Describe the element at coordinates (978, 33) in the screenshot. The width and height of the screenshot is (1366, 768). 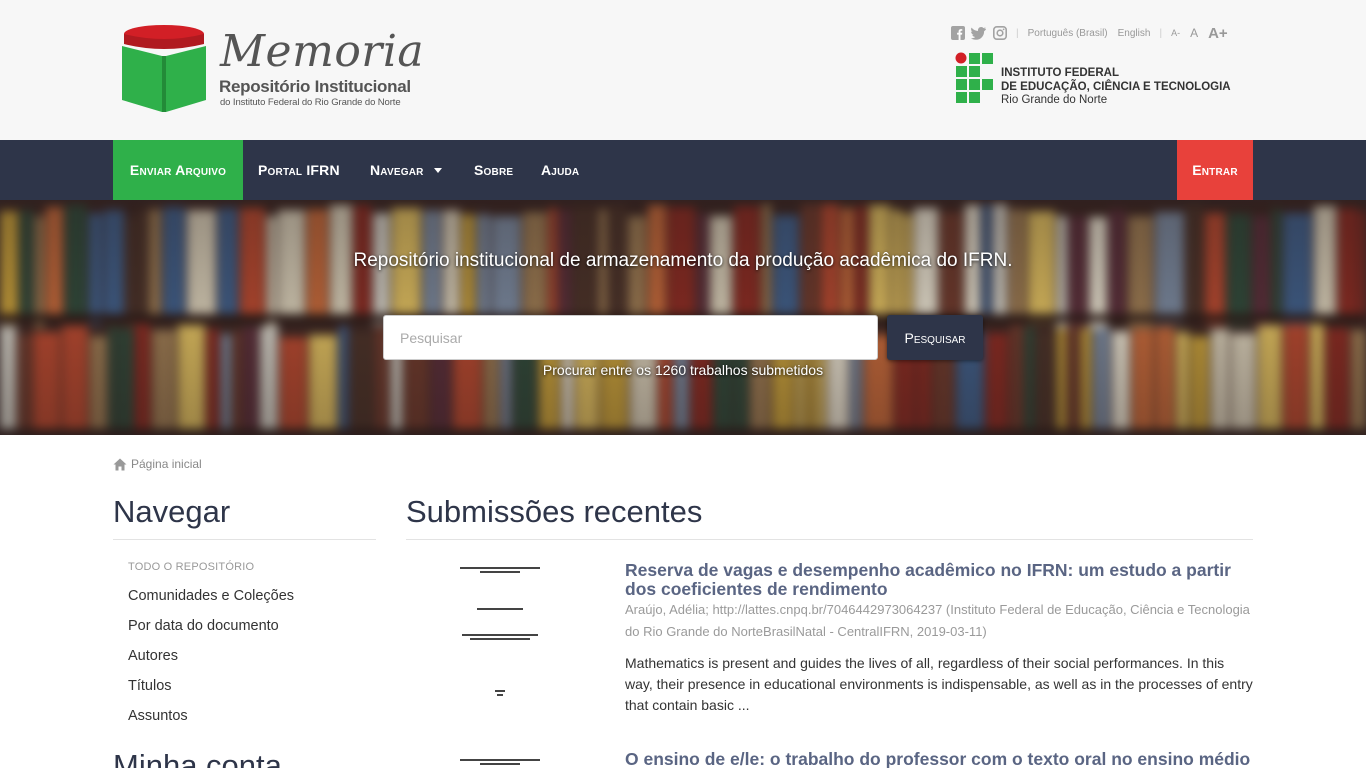
I see `twitter-icon` at that location.